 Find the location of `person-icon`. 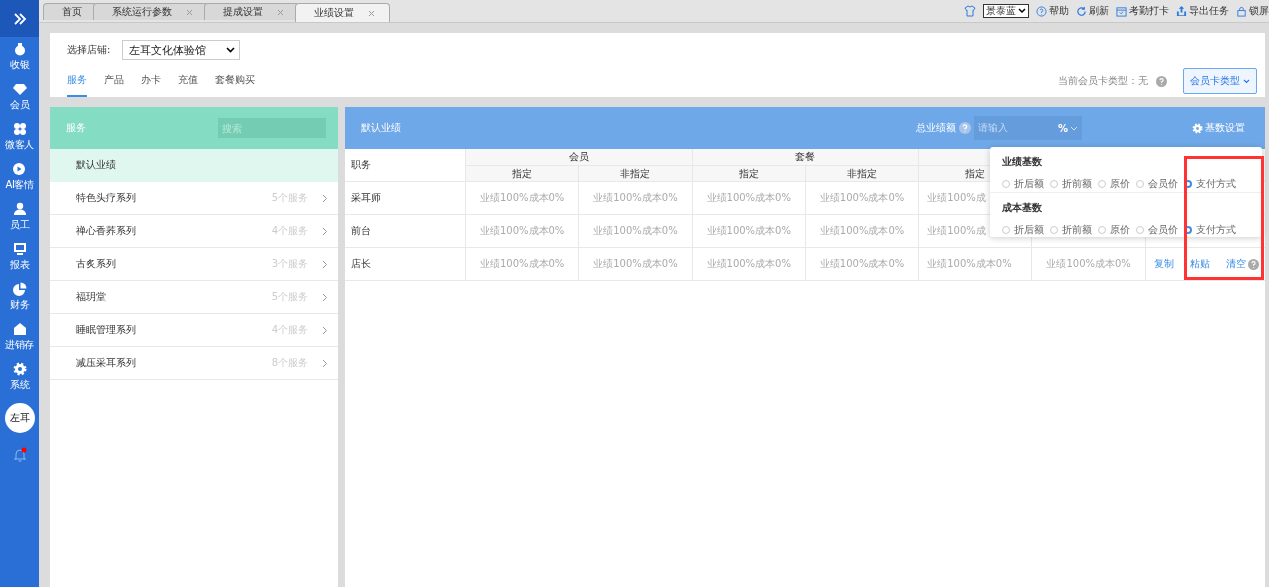

person-icon is located at coordinates (19, 209).